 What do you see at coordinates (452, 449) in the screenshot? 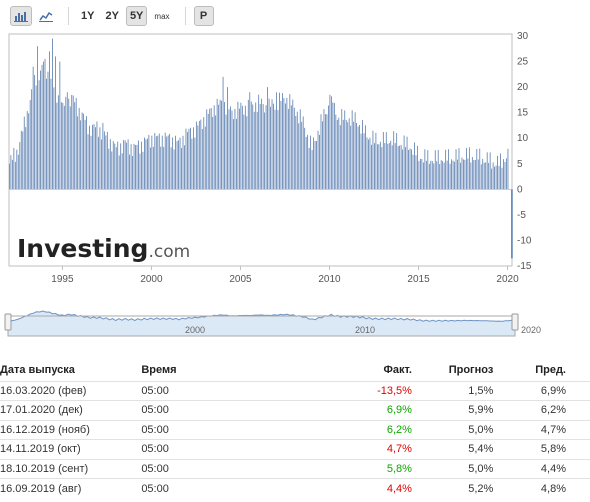
I see `forecast-cell: 5,4%` at bounding box center [452, 449].